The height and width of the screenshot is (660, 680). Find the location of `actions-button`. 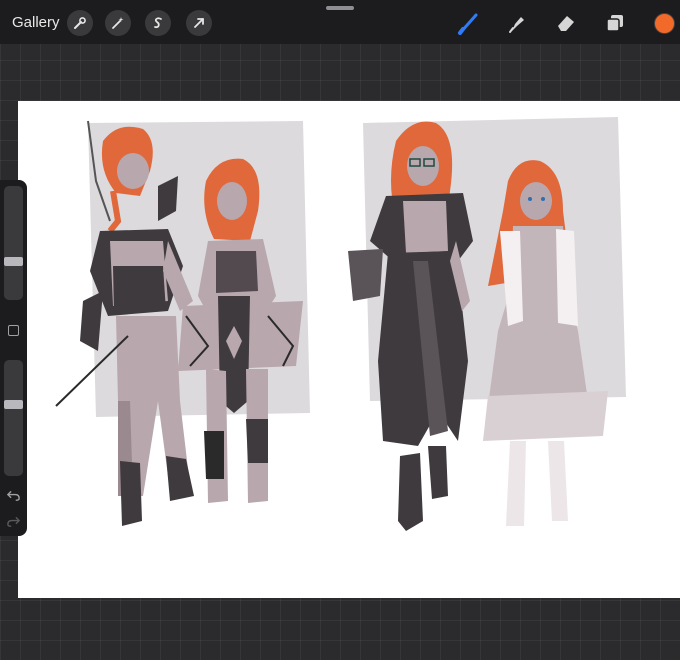

actions-button is located at coordinates (80, 23).